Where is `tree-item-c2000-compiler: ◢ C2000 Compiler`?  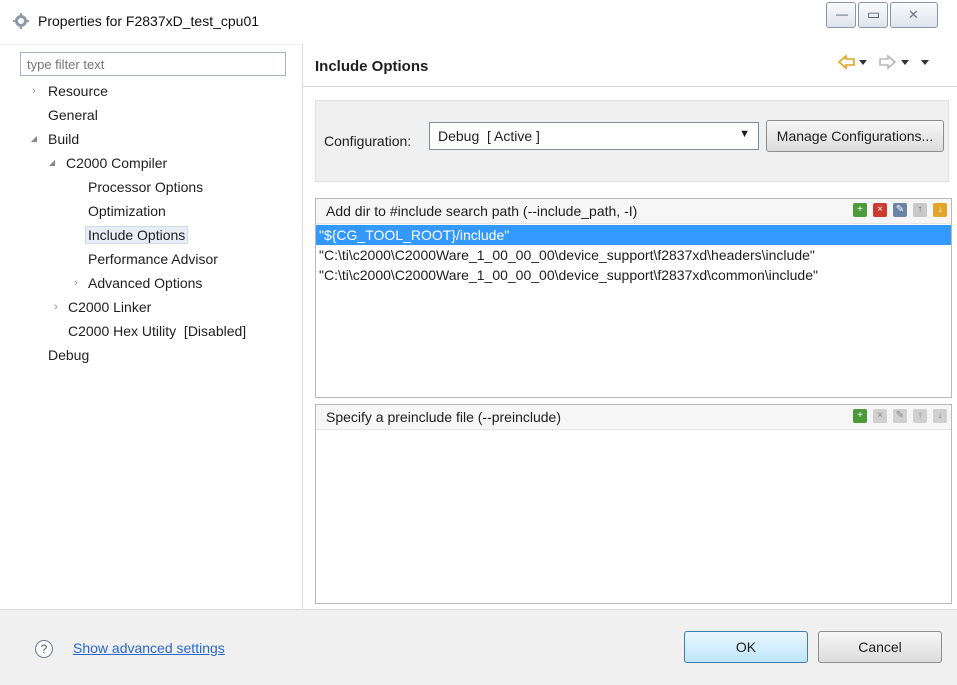
tree-item-c2000-compiler: ◢ C2000 Compiler is located at coordinates (107, 163).